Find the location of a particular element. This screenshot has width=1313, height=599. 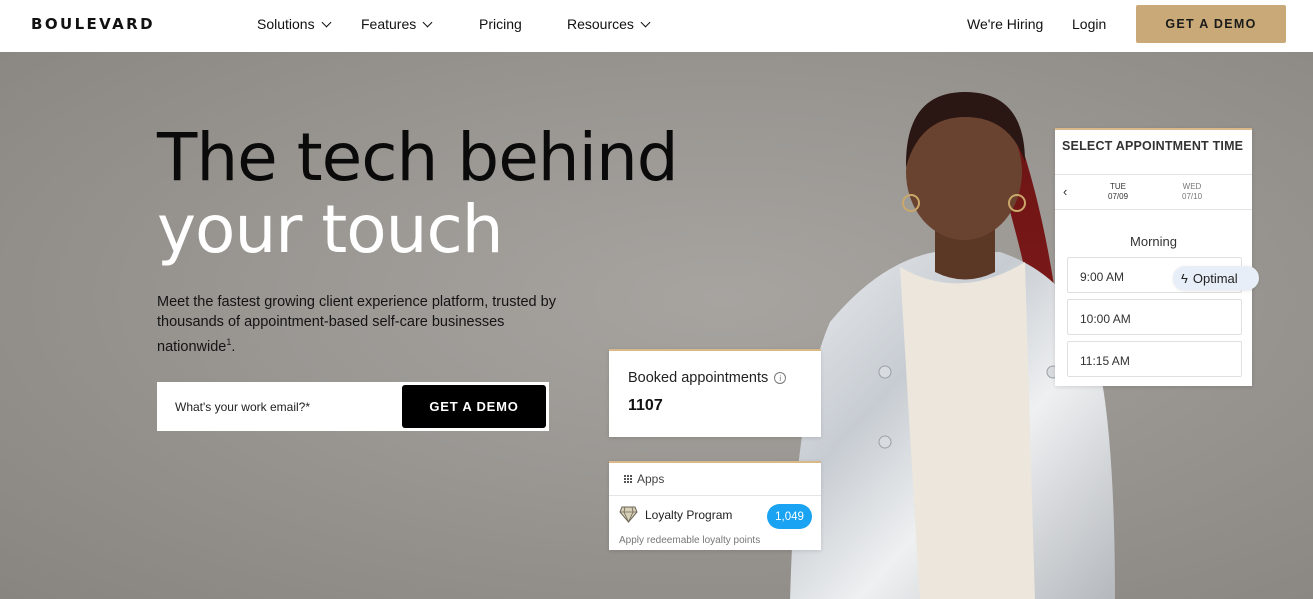

nav-resources: Resources is located at coordinates (609, 24).